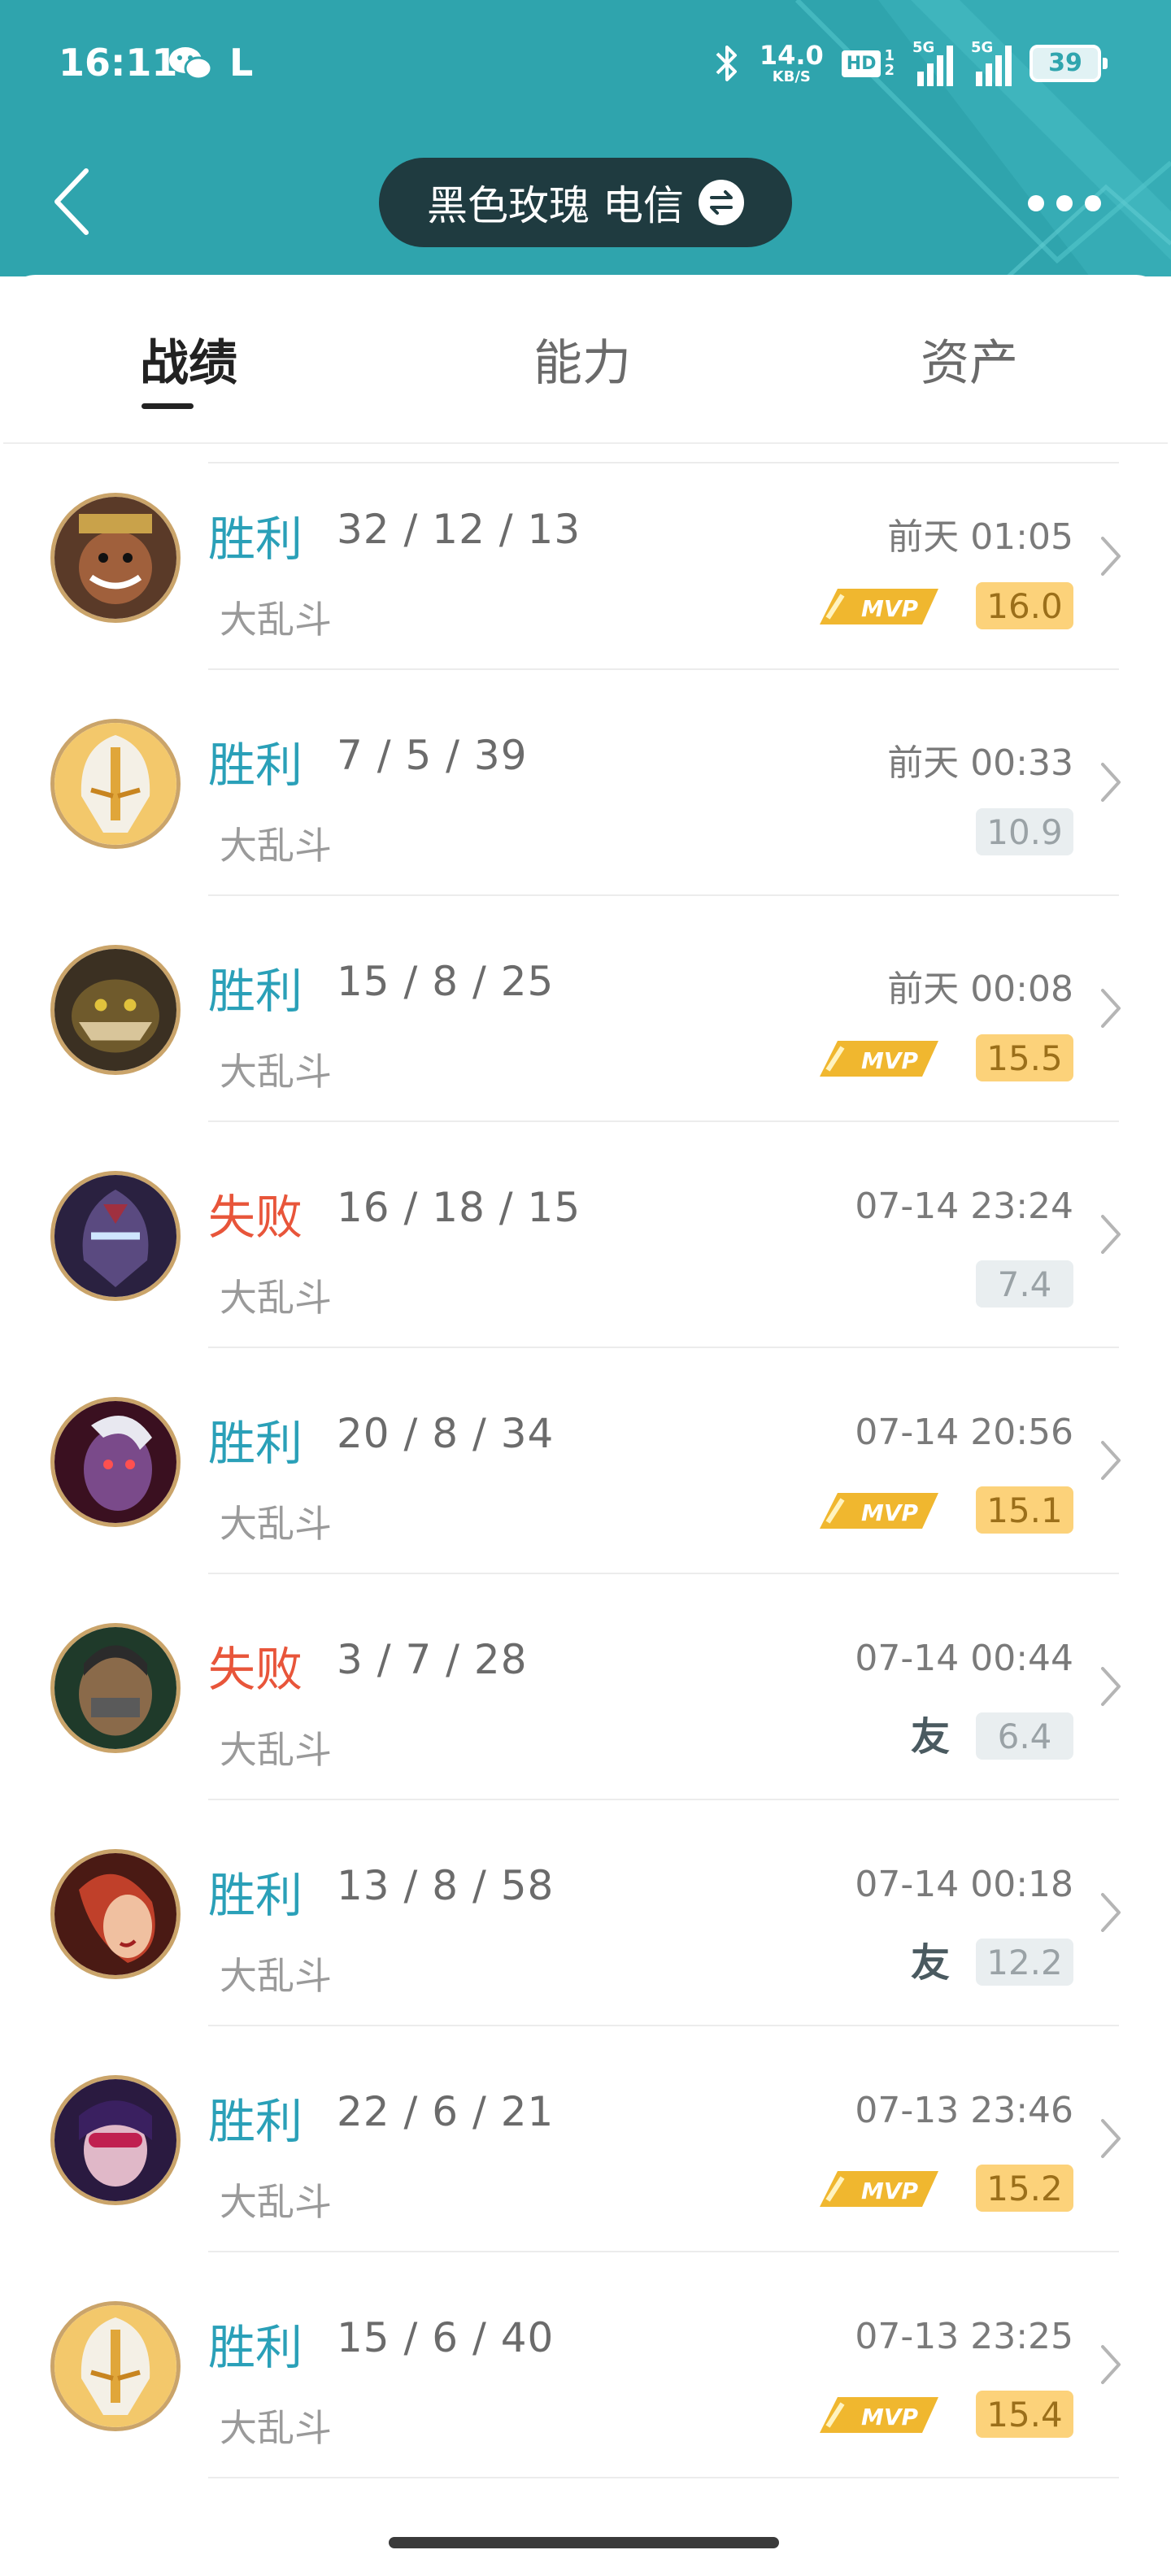  I want to click on match-kda: 16 / 18 / 15, so click(459, 1208).